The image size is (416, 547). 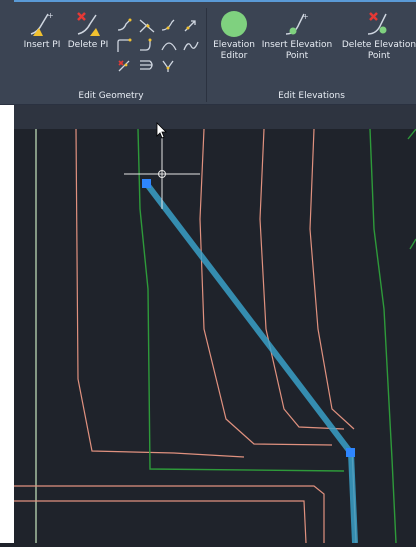 I want to click on break-icon, so click(x=125, y=26).